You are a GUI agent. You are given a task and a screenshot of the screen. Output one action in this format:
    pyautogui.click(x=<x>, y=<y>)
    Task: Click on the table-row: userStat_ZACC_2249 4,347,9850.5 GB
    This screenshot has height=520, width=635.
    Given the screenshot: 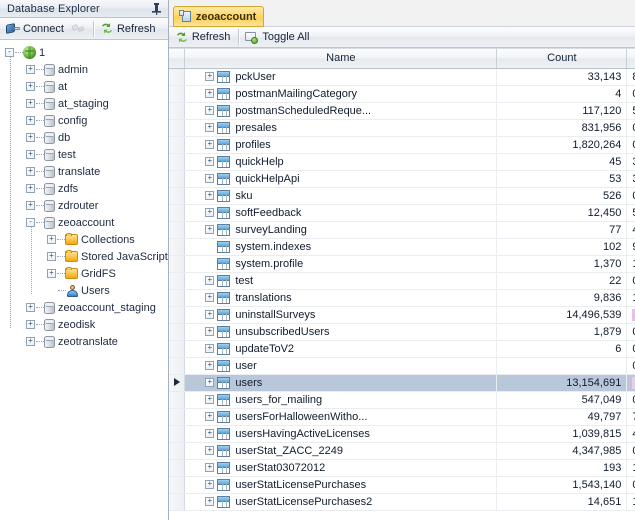 What is the action you would take?
    pyautogui.click(x=401, y=451)
    